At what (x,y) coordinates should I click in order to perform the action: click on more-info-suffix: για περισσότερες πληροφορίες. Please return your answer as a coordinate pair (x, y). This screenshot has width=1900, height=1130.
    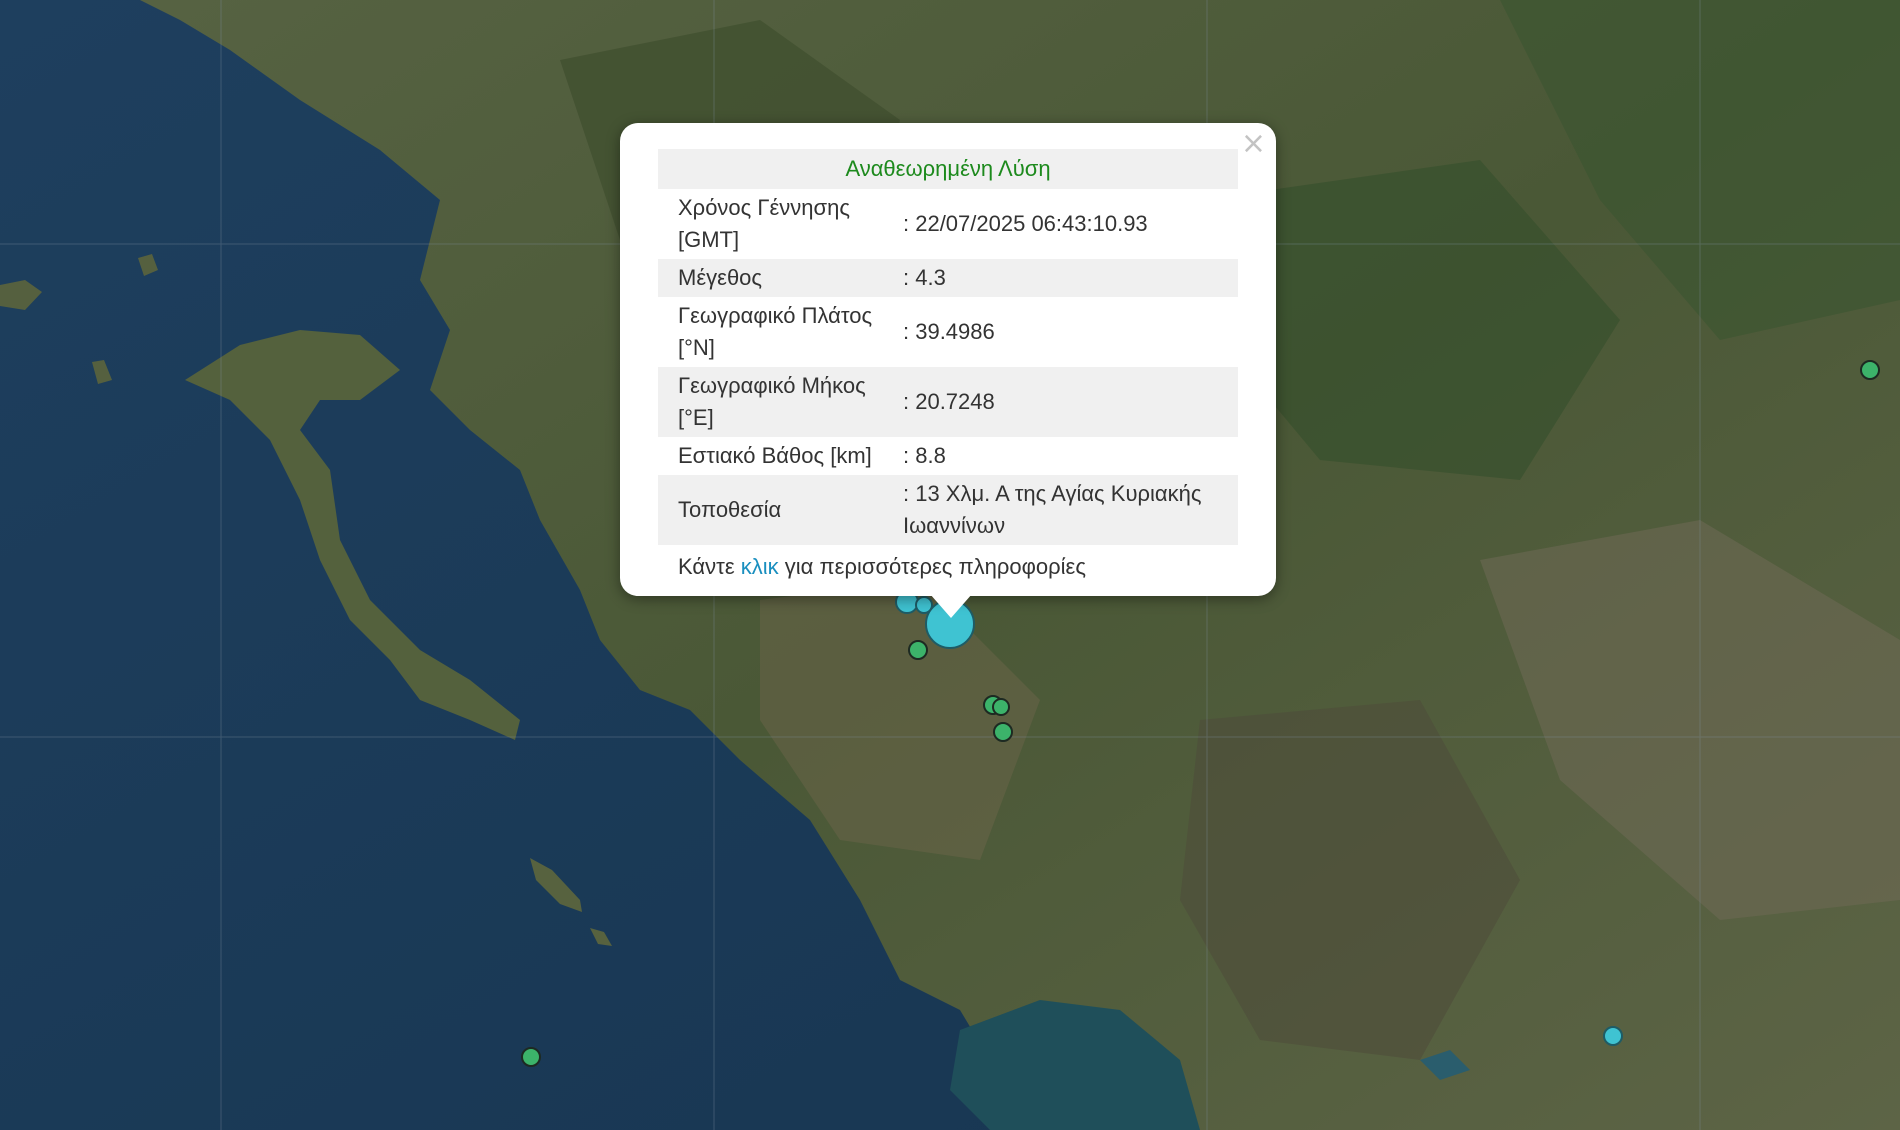
    Looking at the image, I should click on (935, 566).